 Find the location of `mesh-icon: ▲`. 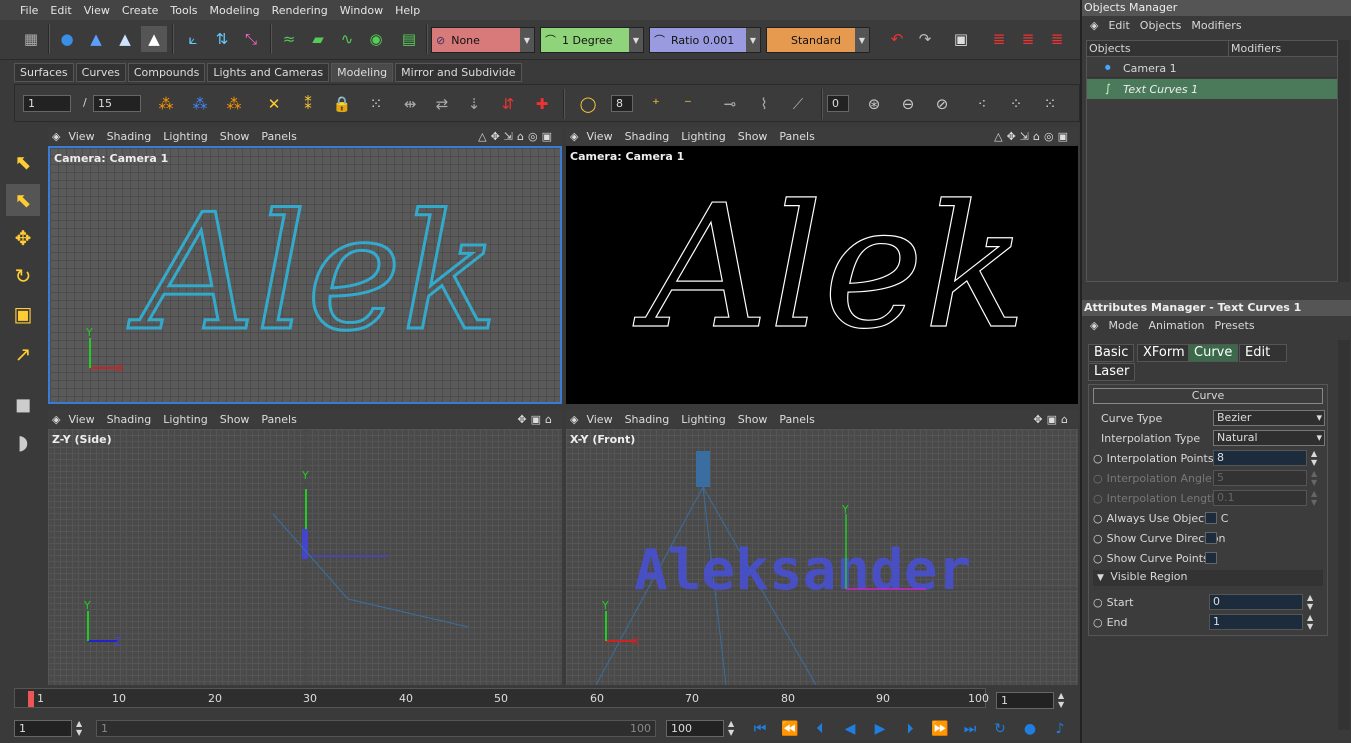

mesh-icon: ▲ is located at coordinates (96, 39).